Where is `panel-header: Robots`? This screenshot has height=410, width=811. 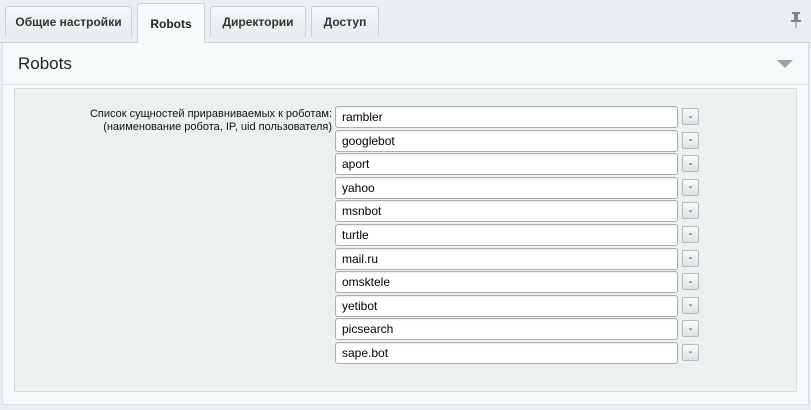 panel-header: Robots is located at coordinates (405, 64).